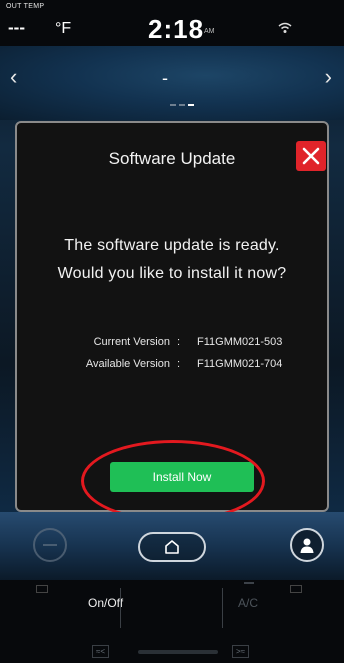  What do you see at coordinates (296, 589) in the screenshot?
I see `right-seat-tag` at bounding box center [296, 589].